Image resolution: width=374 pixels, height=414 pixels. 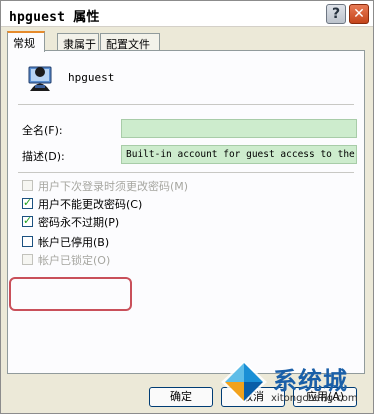 I want to click on fullname-label: 全名(F):, so click(x=42, y=130).